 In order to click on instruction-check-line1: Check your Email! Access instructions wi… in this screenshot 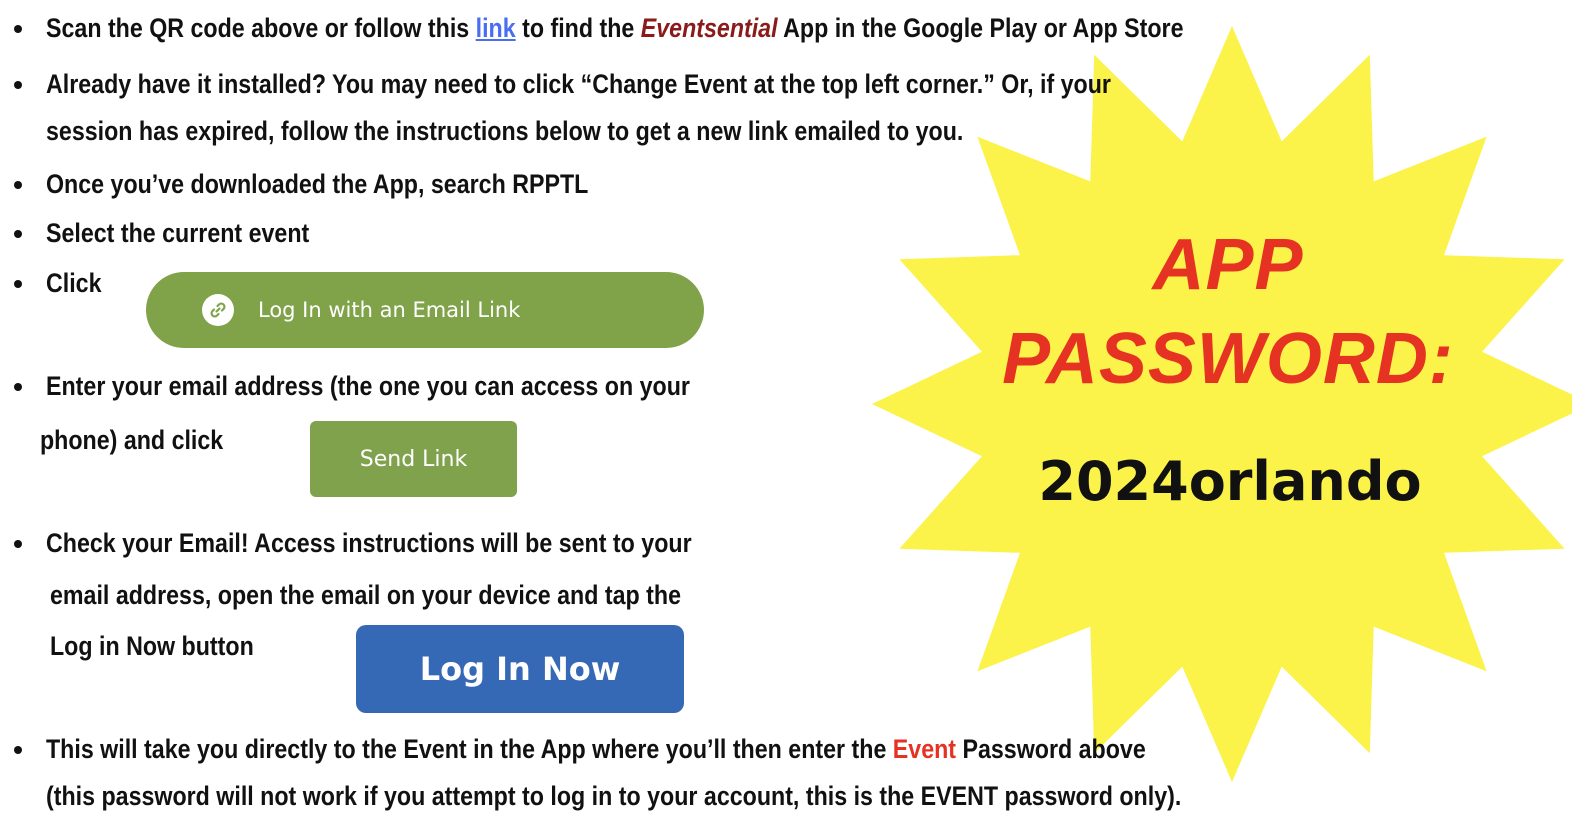, I will do `click(369, 543)`.